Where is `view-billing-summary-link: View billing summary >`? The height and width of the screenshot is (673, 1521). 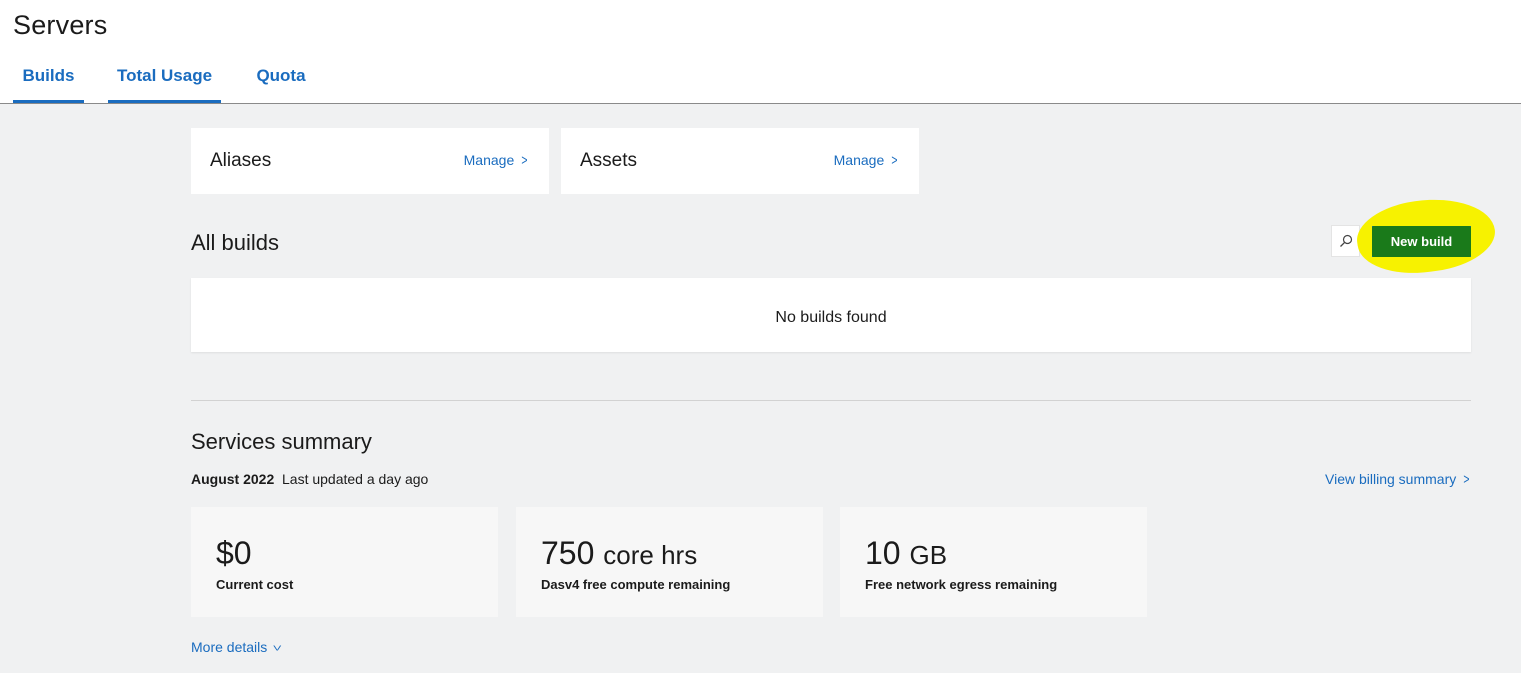
view-billing-summary-link: View billing summary > is located at coordinates (1398, 479).